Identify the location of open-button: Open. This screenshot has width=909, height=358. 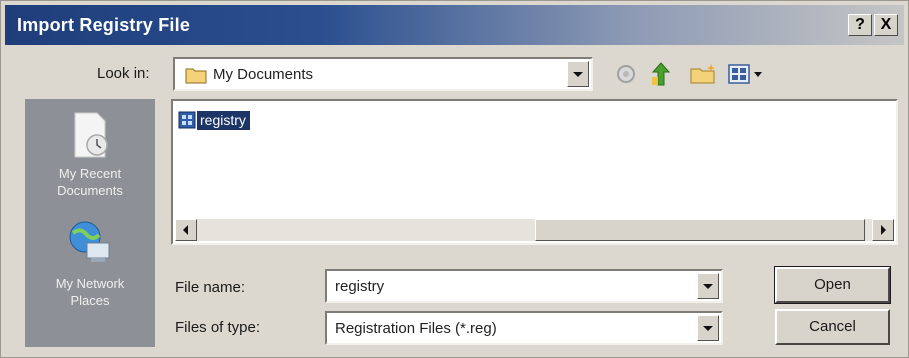
(832, 285).